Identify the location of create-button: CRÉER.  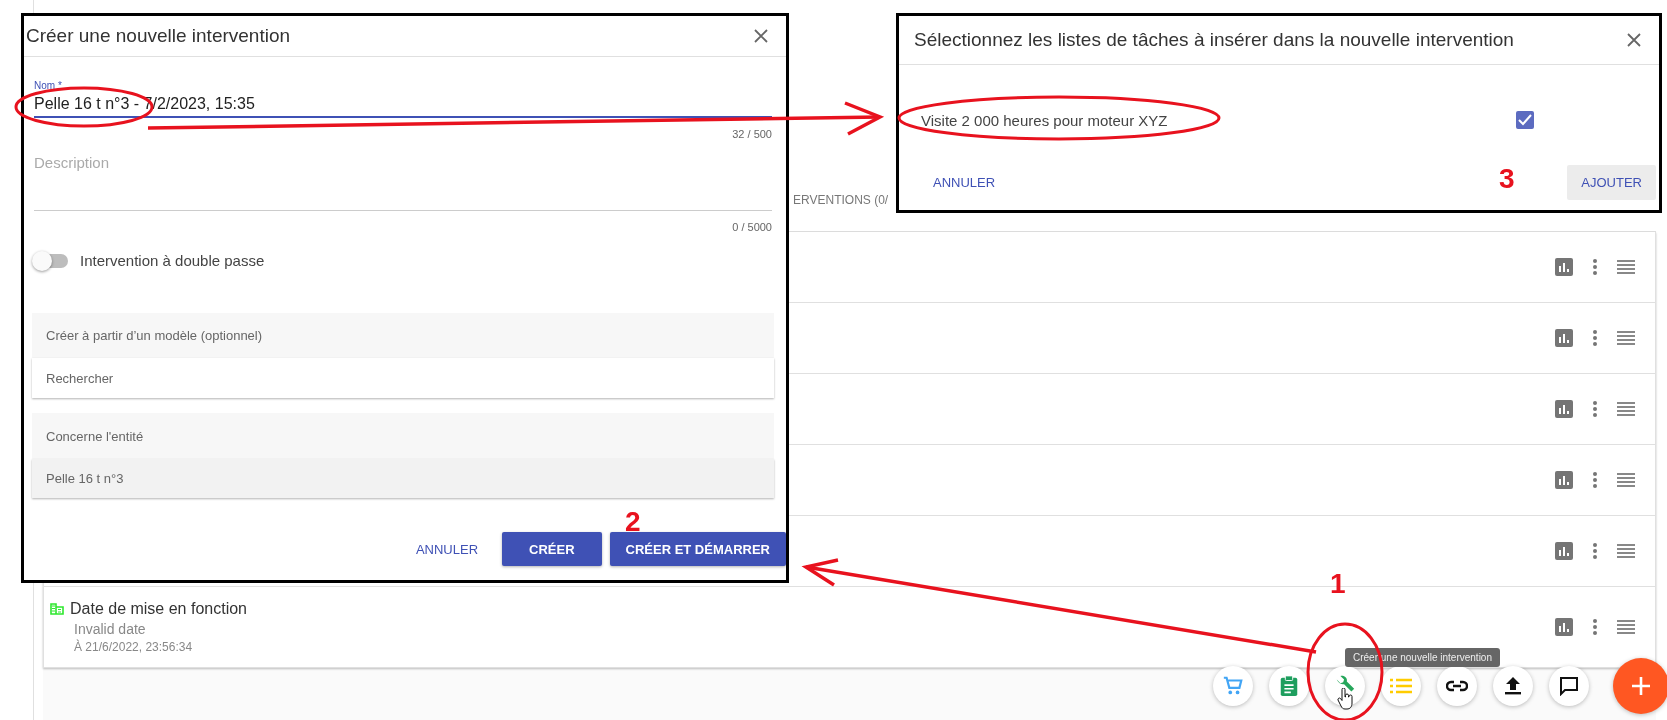
(552, 549).